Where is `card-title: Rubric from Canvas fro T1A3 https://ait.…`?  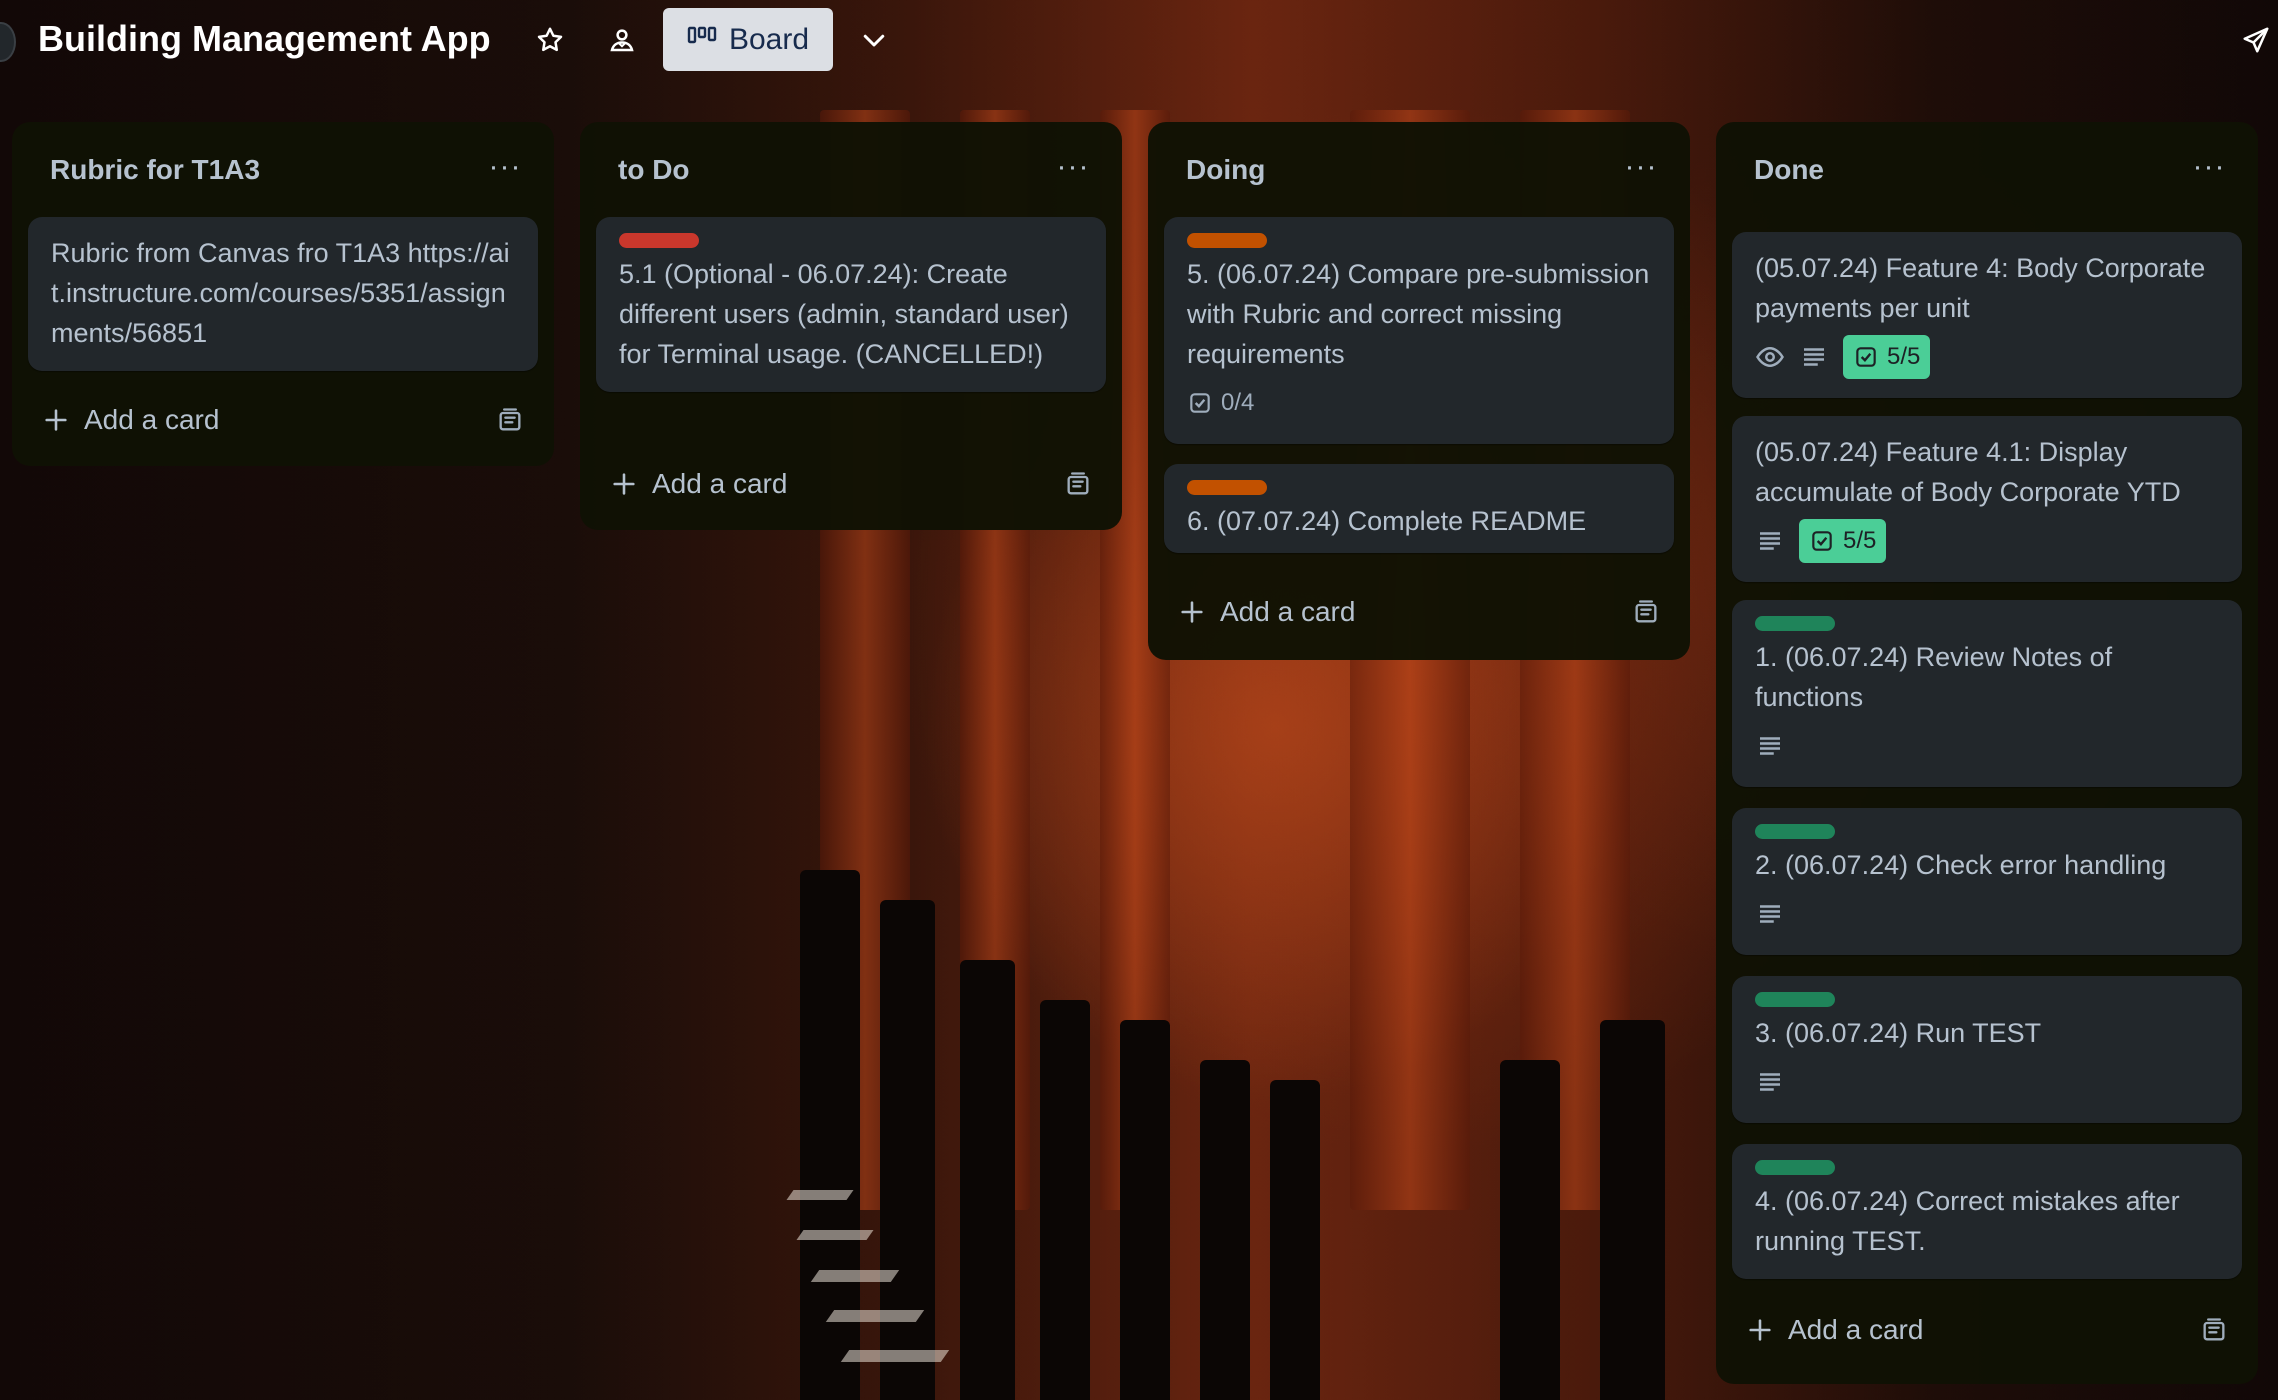
card-title: Rubric from Canvas fro T1A3 https://ait.… is located at coordinates (280, 293).